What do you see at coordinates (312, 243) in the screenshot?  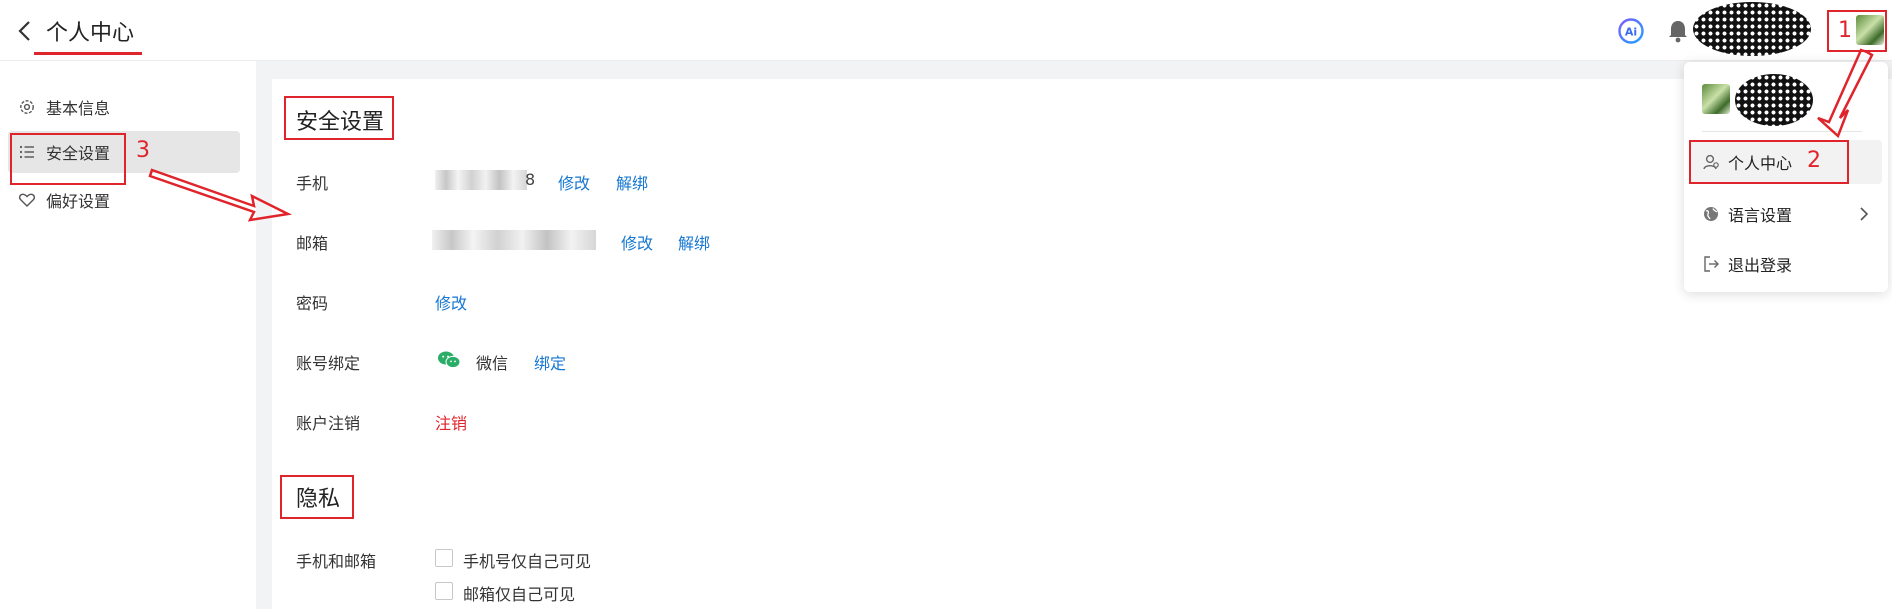 I see `email-label: 邮箱` at bounding box center [312, 243].